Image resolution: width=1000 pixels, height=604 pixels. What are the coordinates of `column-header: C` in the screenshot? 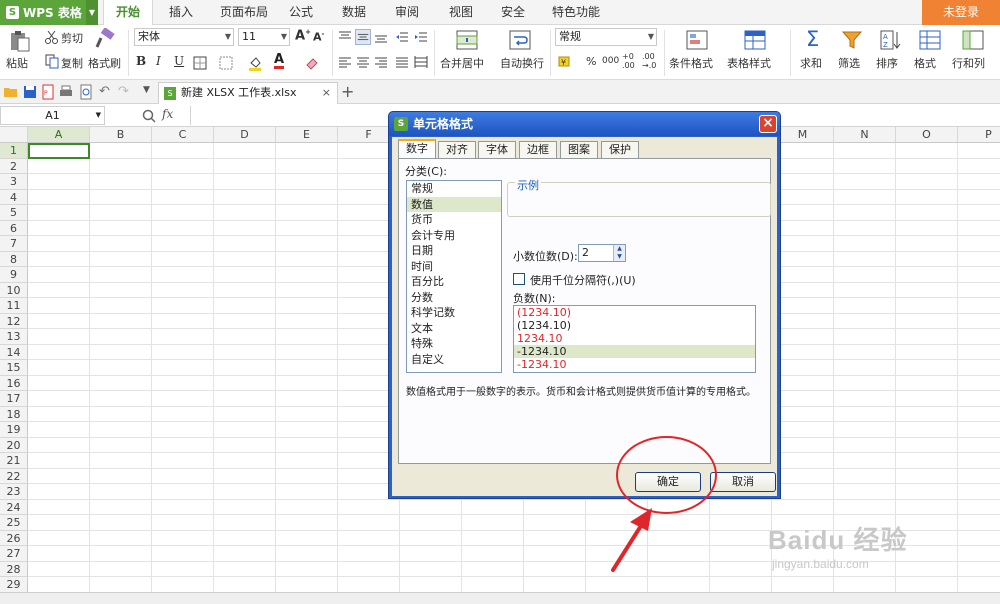 It's located at (183, 135).